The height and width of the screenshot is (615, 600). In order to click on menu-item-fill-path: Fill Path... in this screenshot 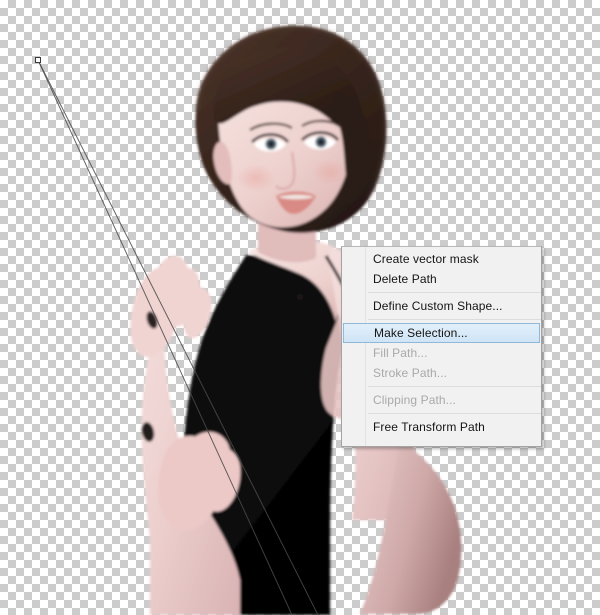, I will do `click(400, 353)`.